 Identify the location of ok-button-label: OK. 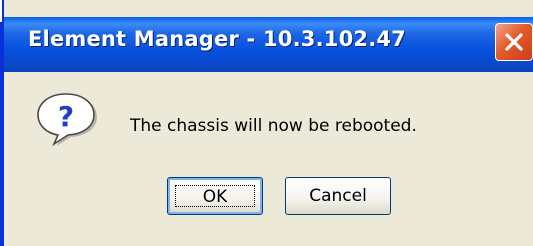
(215, 196).